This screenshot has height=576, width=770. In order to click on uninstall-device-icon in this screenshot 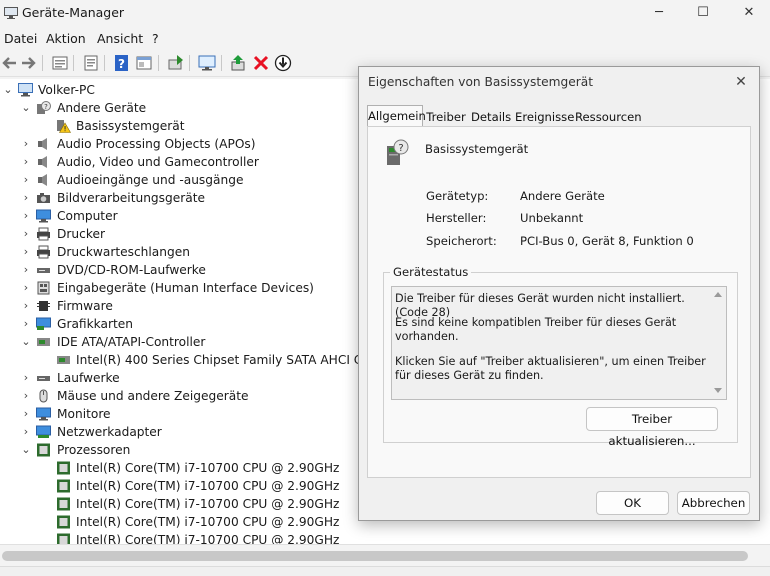, I will do `click(261, 63)`.